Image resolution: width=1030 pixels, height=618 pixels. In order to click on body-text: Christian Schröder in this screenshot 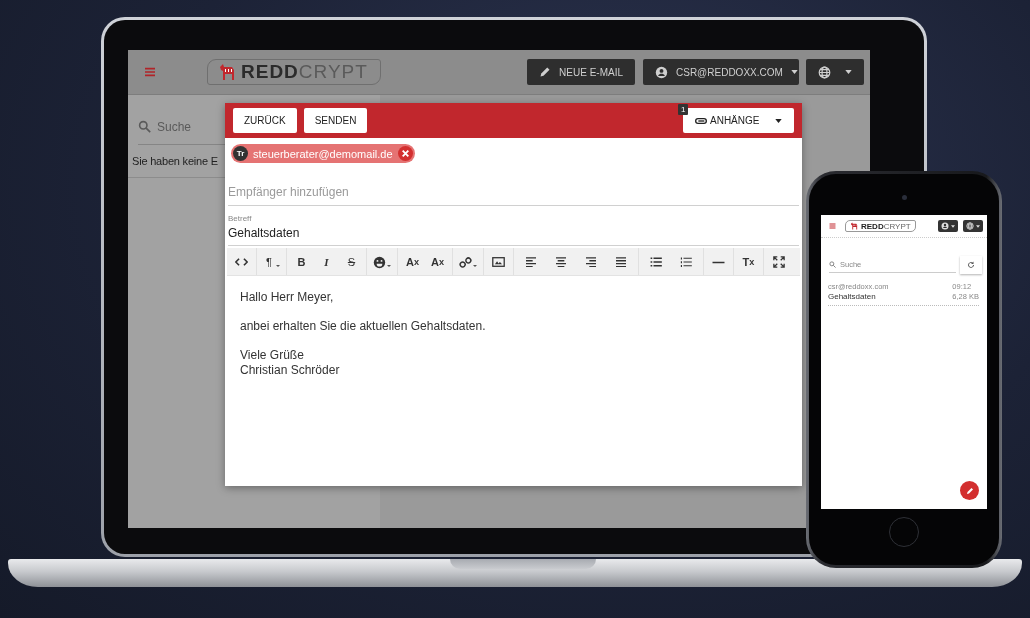, I will do `click(290, 370)`.